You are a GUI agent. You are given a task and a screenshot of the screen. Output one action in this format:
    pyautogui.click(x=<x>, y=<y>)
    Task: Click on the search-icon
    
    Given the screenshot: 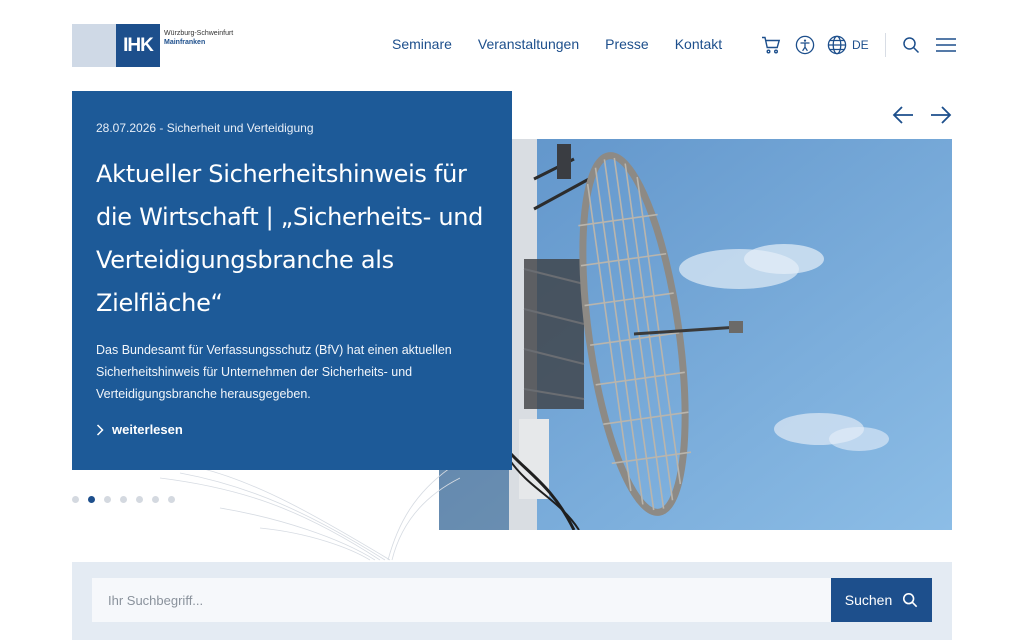 What is the action you would take?
    pyautogui.click(x=911, y=45)
    